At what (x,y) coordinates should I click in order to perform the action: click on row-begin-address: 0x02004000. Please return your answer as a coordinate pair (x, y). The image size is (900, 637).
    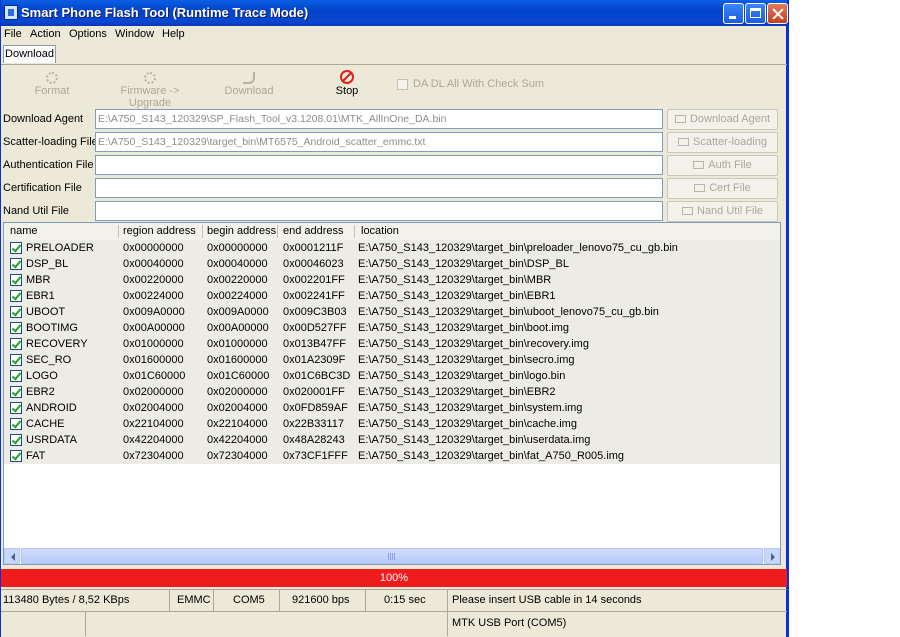
    Looking at the image, I should click on (237, 408).